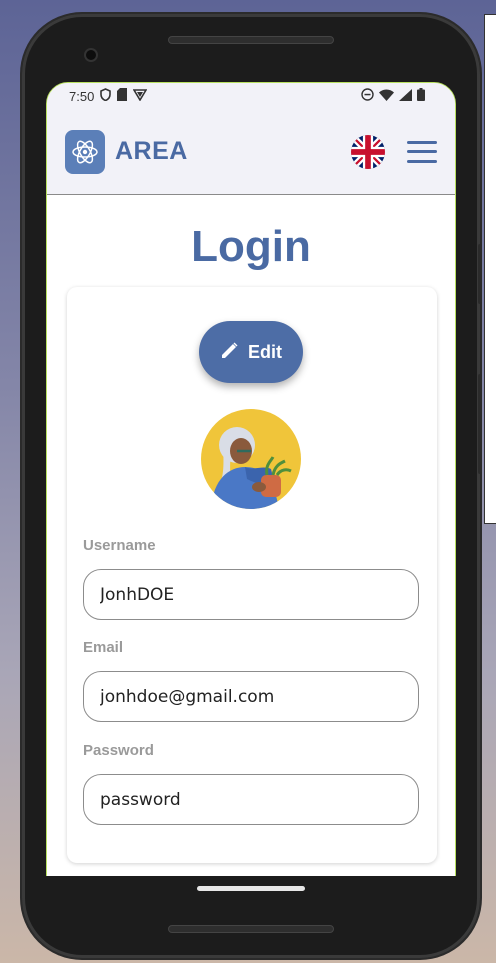  What do you see at coordinates (106, 96) in the screenshot?
I see `shield-icon` at bounding box center [106, 96].